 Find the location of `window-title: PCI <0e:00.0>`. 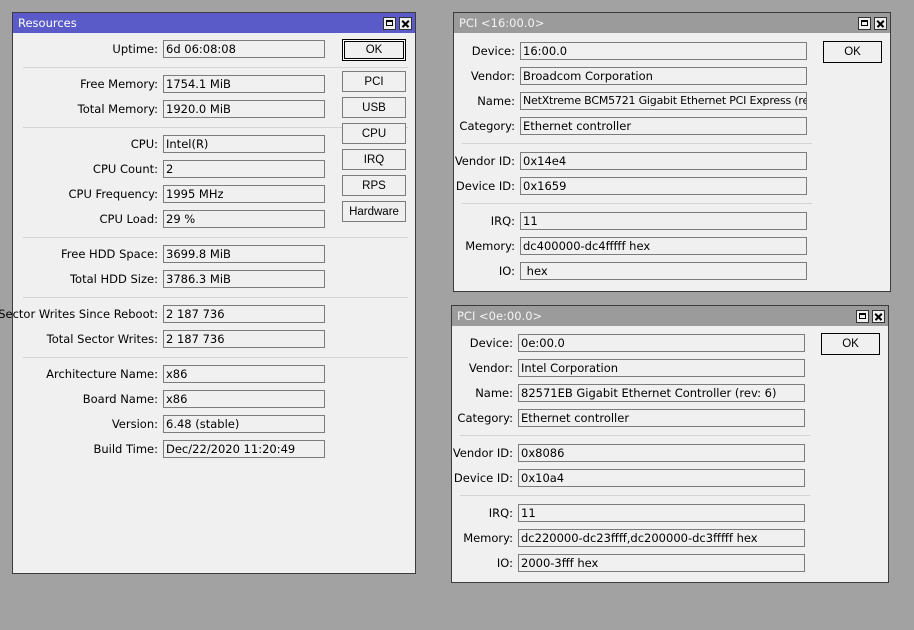

window-title: PCI <0e:00.0> is located at coordinates (500, 316).